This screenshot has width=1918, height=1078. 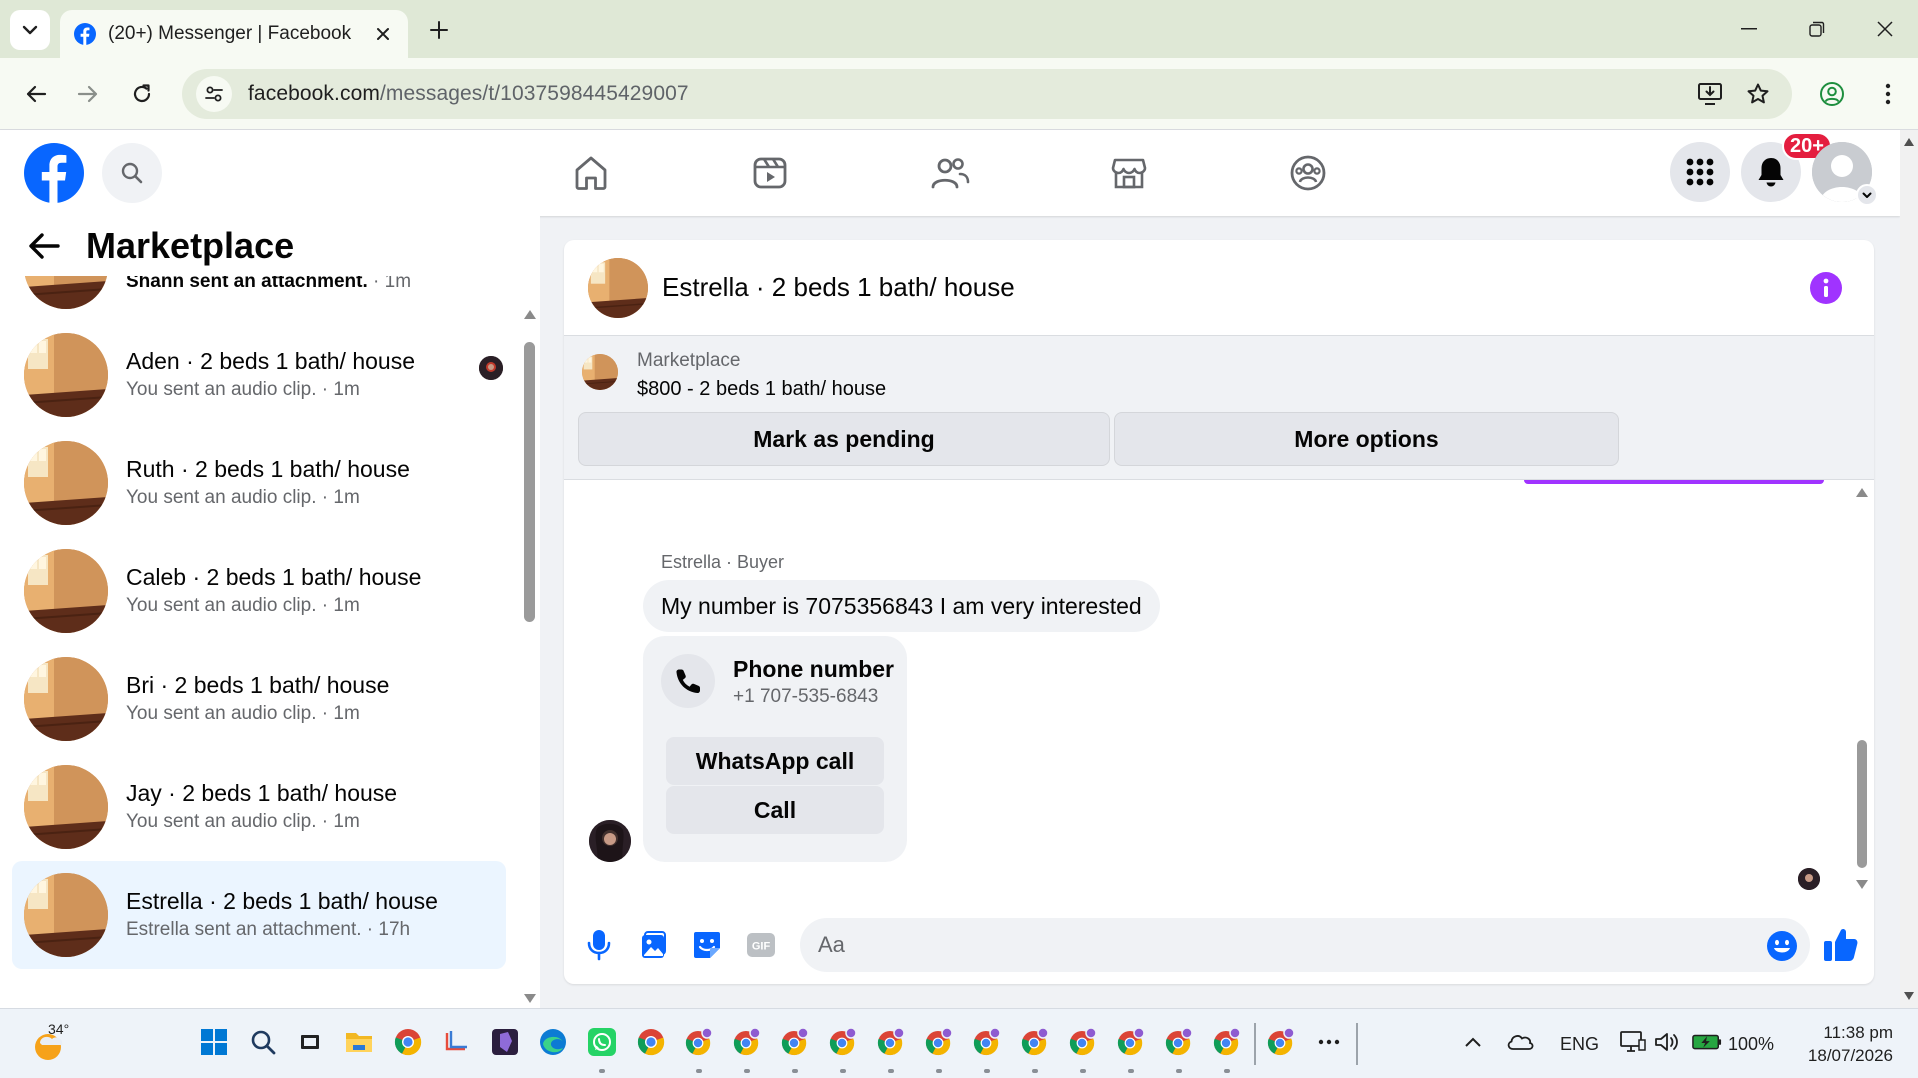 I want to click on more-options-button: More options, so click(x=1366, y=439).